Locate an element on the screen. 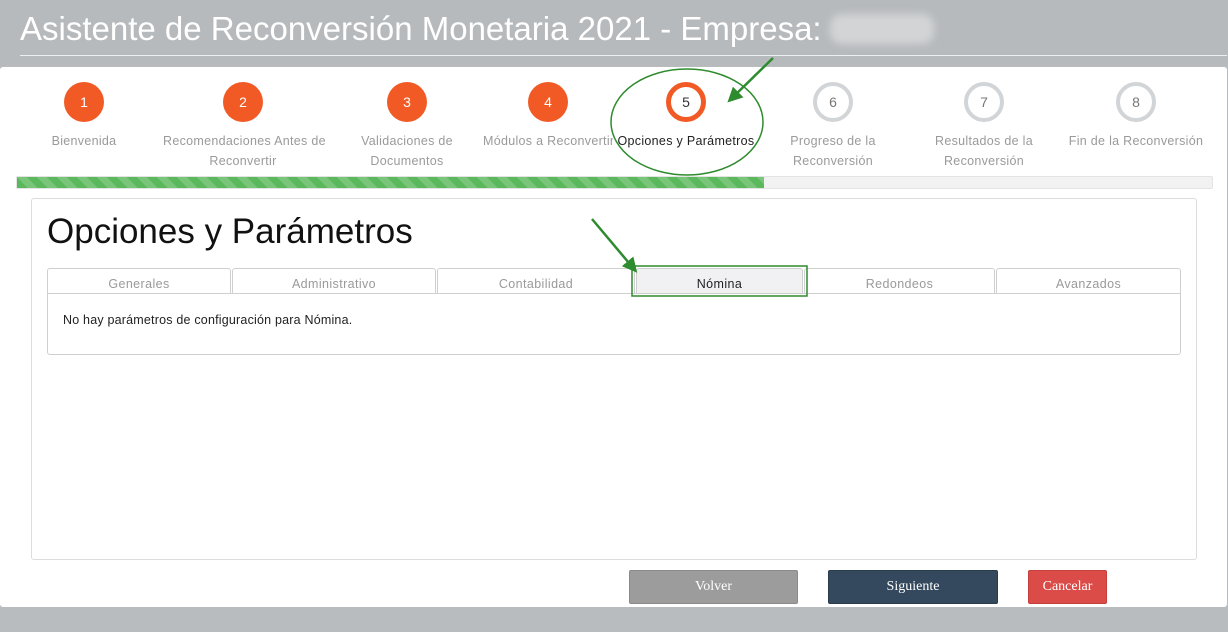  annotation-overlay is located at coordinates (699, 177).